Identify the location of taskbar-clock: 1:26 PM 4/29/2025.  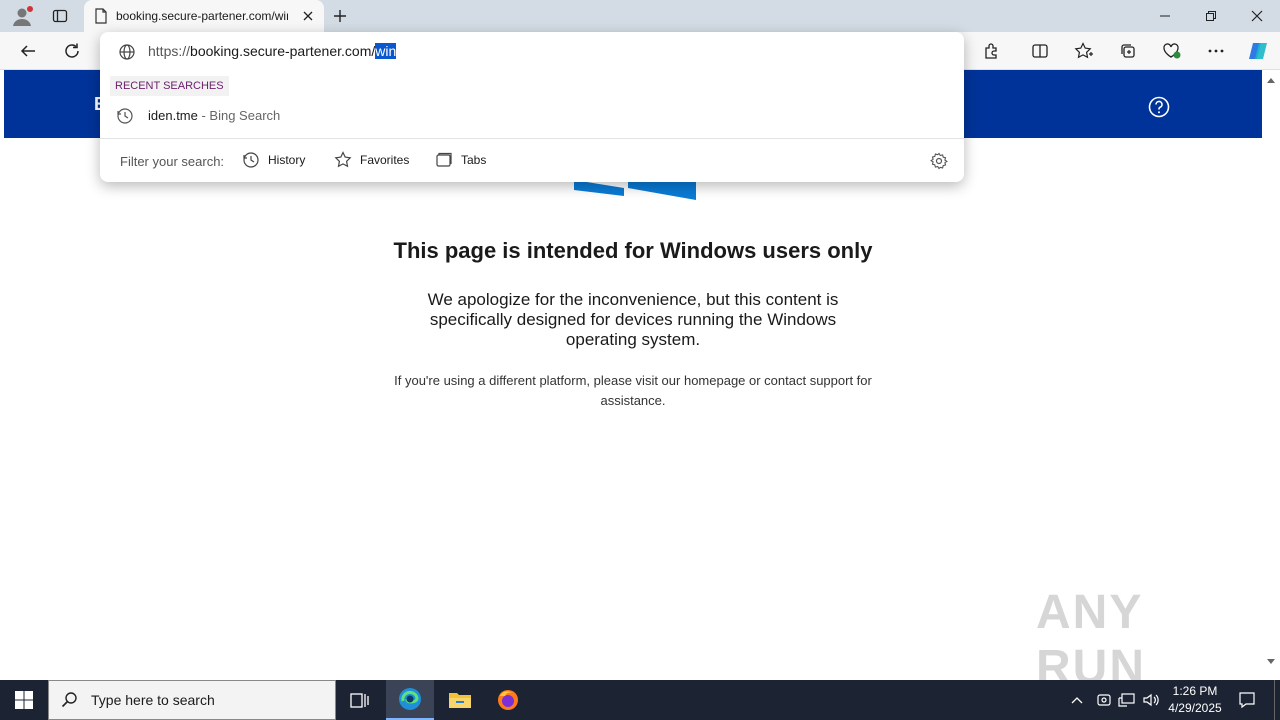
(1195, 700).